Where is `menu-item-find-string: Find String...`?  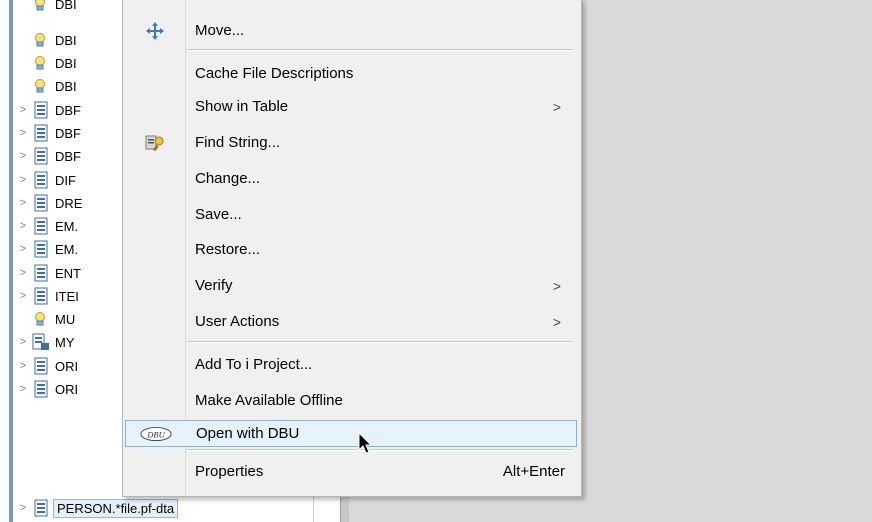 menu-item-find-string: Find String... is located at coordinates (351, 142).